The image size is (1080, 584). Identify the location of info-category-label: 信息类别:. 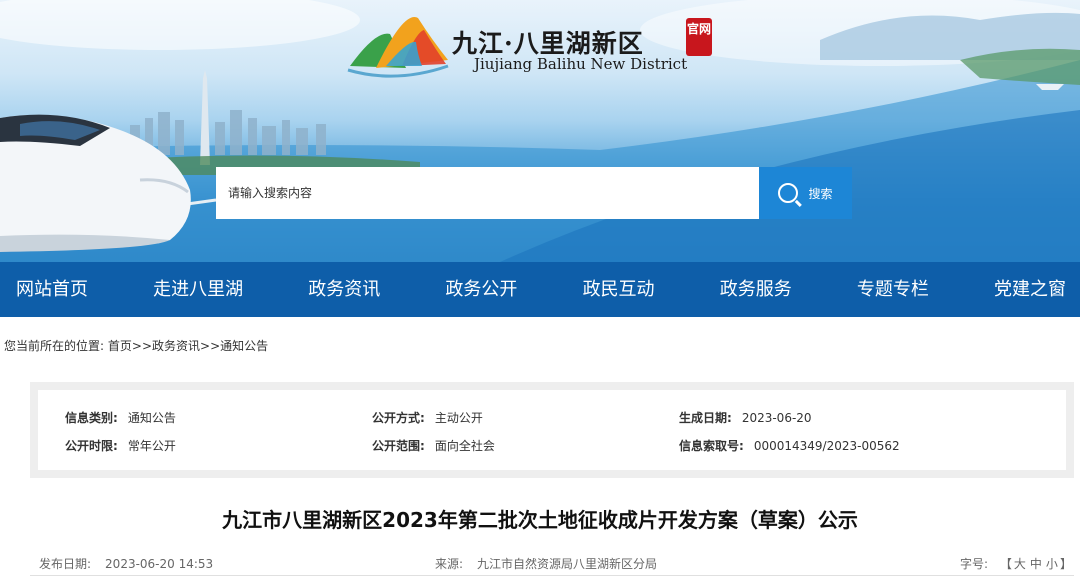
(91, 418).